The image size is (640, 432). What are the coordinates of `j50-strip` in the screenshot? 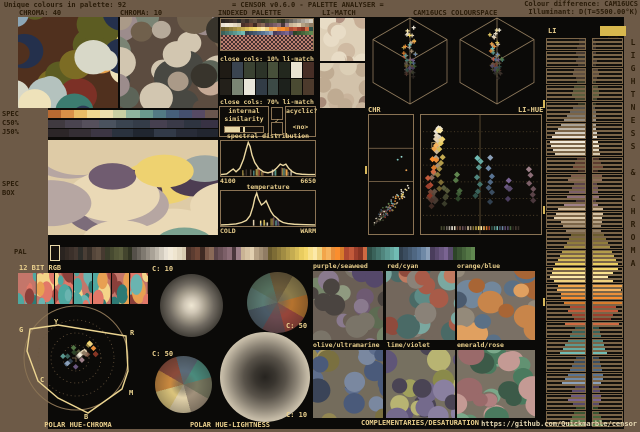 It's located at (133, 133).